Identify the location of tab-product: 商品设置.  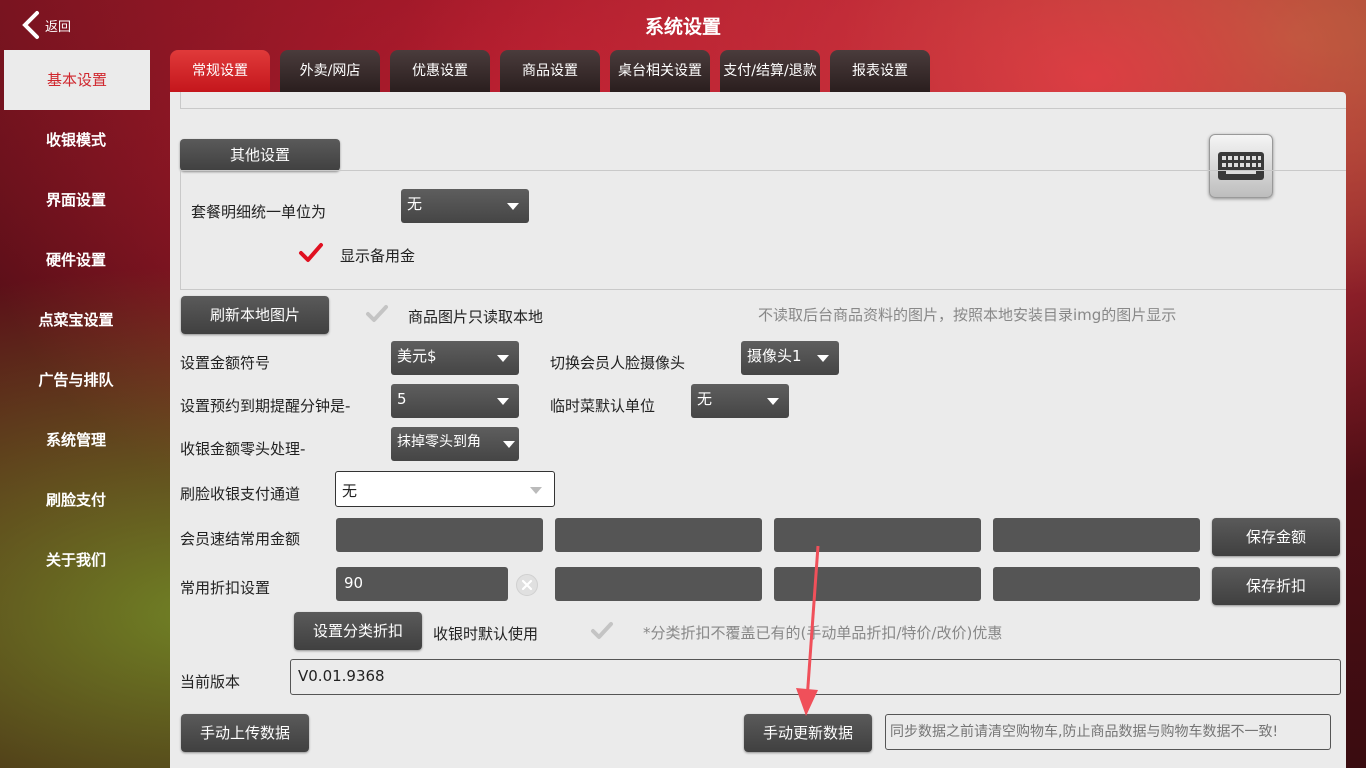
(550, 71).